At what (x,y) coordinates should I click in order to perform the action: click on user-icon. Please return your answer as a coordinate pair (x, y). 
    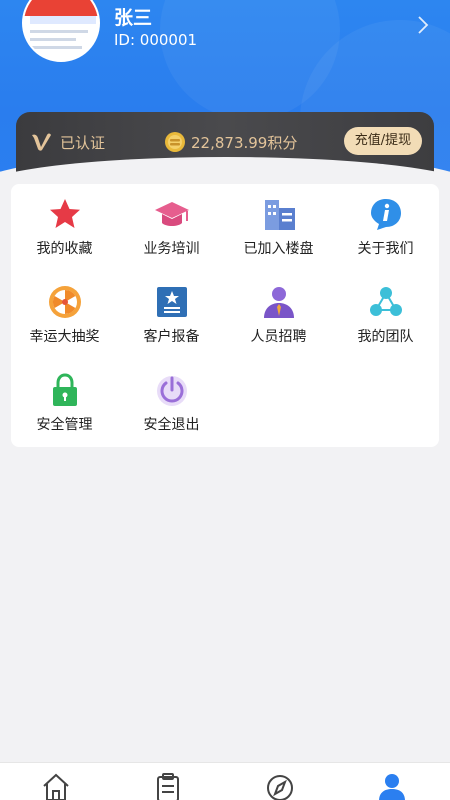
    Looking at the image, I should click on (392, 787).